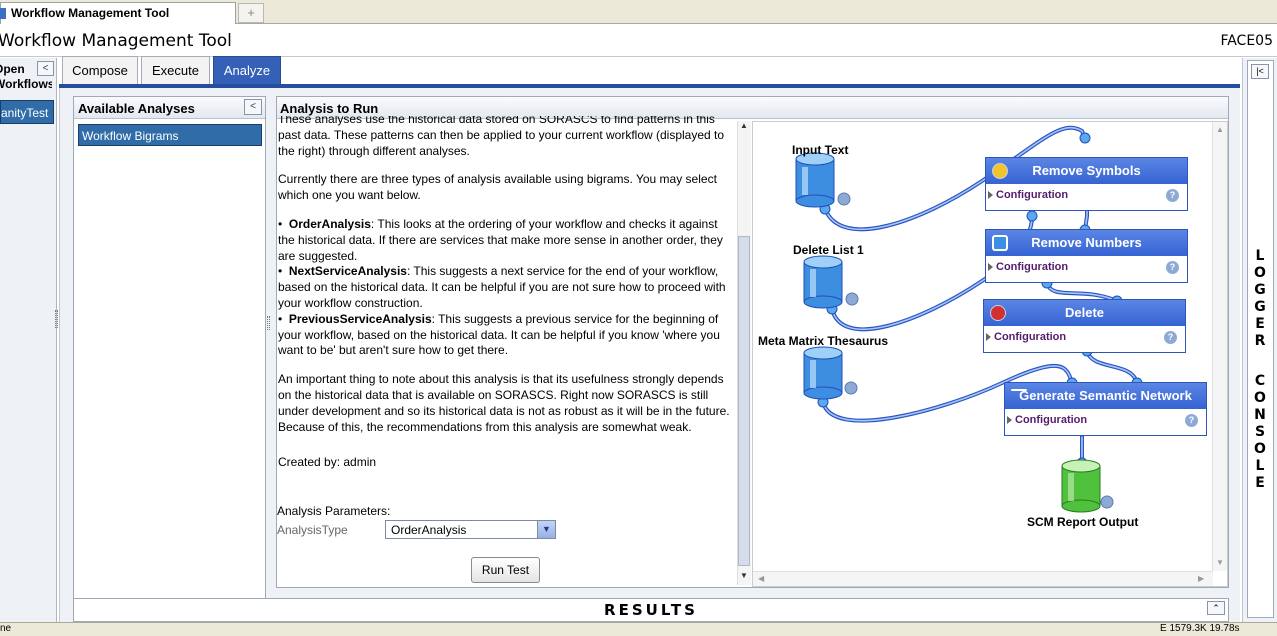  I want to click on service-name: Delete, so click(1084, 312).